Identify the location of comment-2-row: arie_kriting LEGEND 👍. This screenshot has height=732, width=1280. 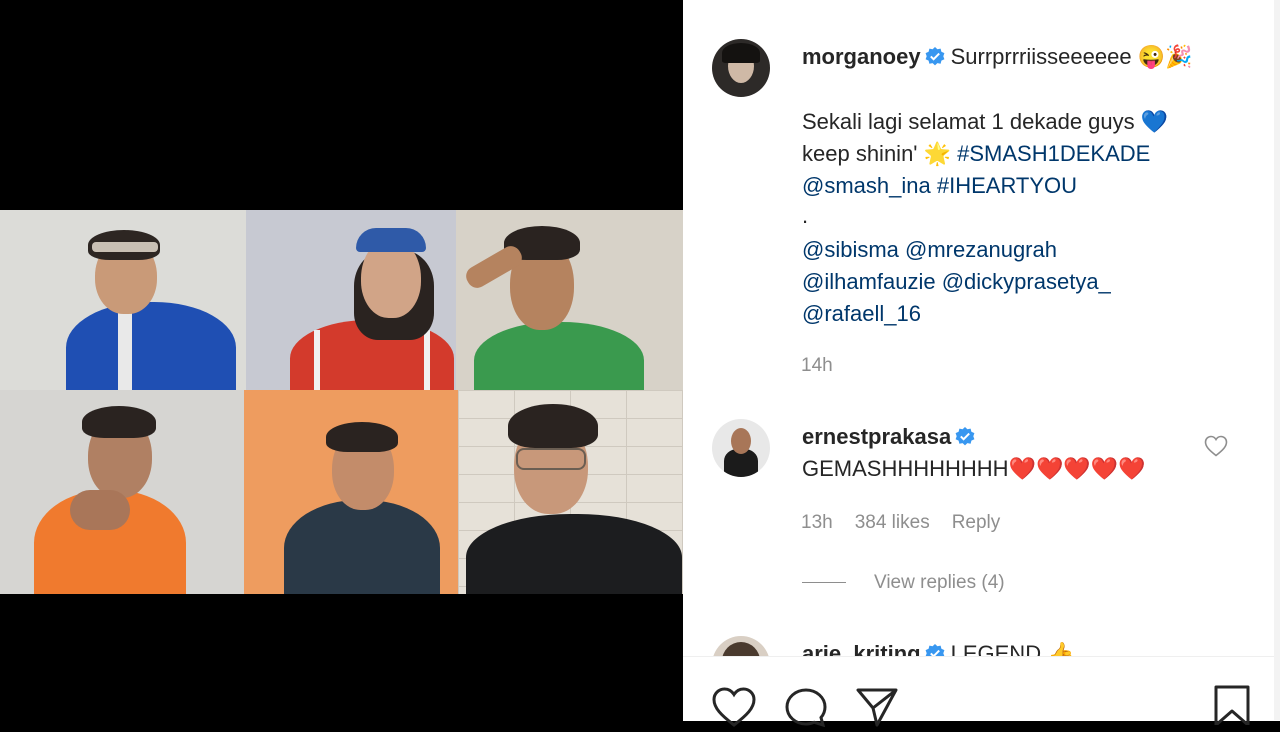
(938, 647).